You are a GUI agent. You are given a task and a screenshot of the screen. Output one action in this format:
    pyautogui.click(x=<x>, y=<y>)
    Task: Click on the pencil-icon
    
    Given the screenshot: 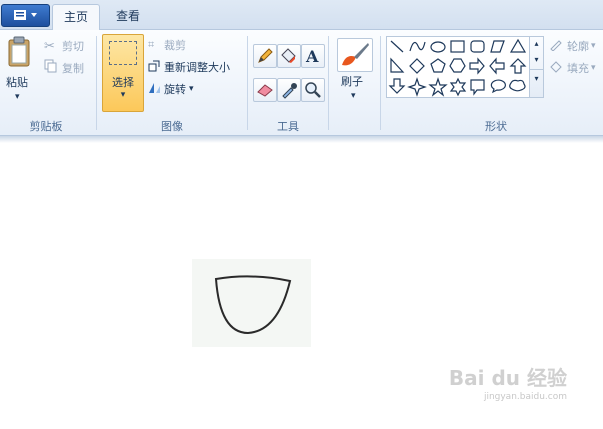 What is the action you would take?
    pyautogui.click(x=265, y=55)
    